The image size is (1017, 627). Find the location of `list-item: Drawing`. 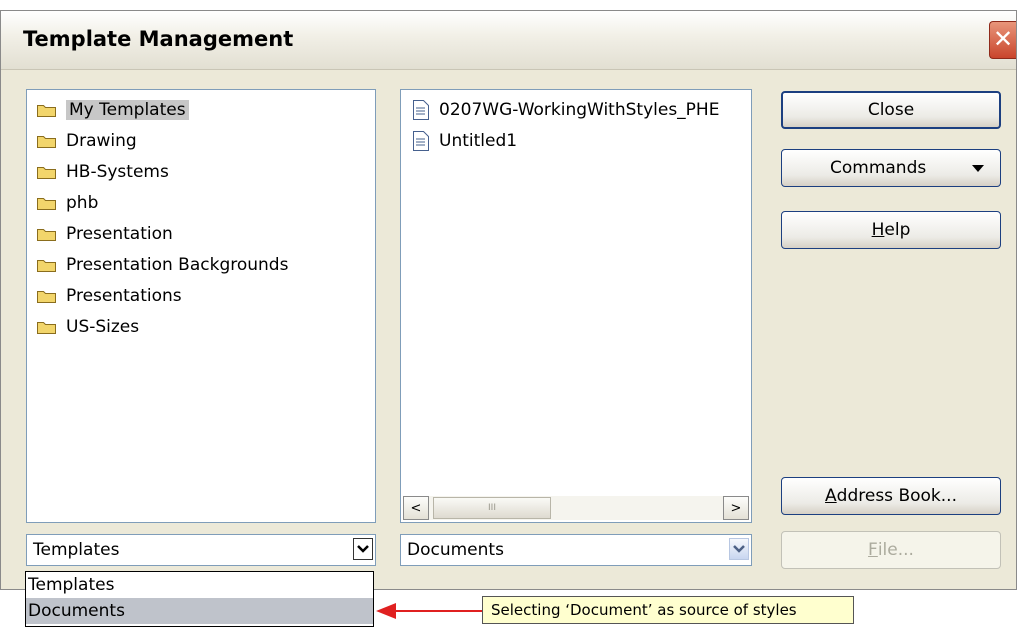

list-item: Drawing is located at coordinates (87, 141).